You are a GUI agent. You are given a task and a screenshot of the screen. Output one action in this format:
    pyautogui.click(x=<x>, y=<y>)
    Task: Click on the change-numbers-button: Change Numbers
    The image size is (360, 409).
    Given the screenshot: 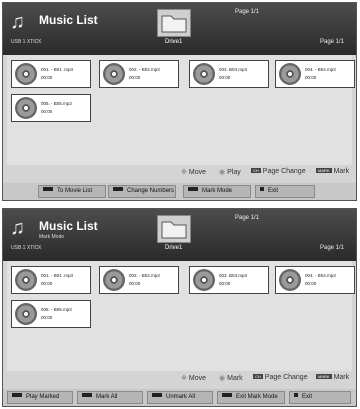 What is the action you would take?
    pyautogui.click(x=142, y=191)
    